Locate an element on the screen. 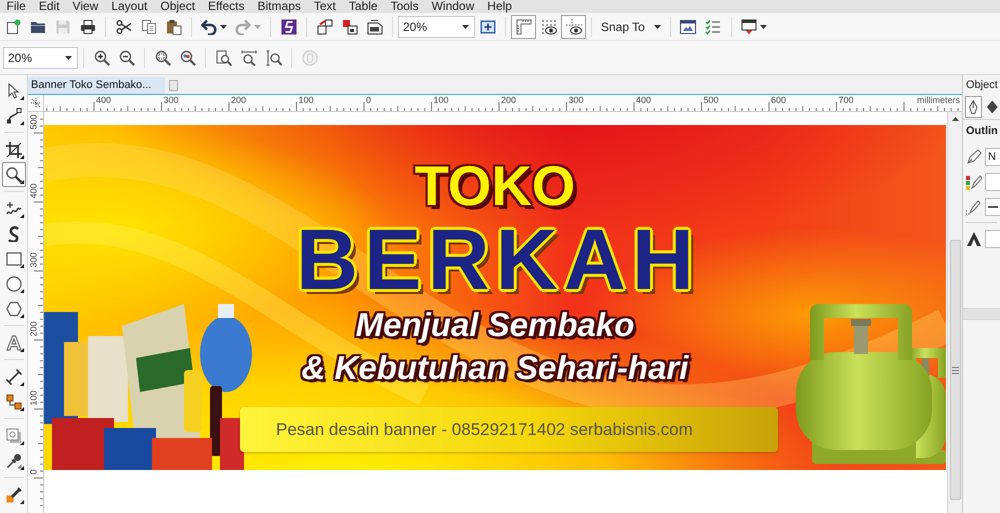  dimension-line-icon is located at coordinates (14, 376).